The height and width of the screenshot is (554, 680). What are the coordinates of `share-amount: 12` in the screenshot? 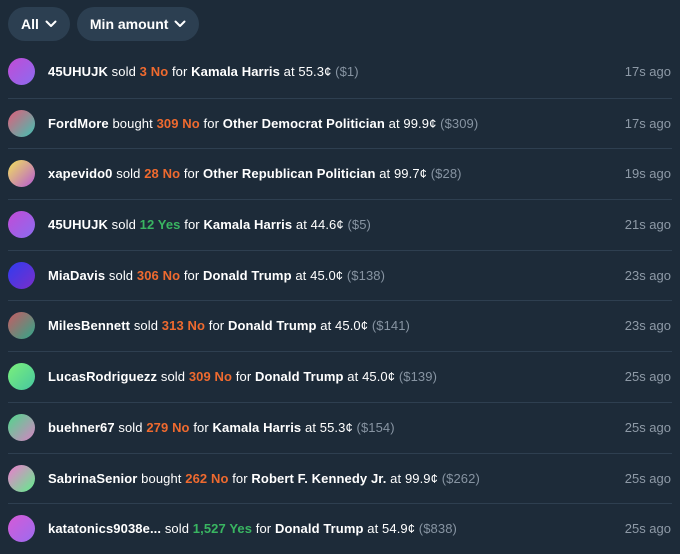 It's located at (147, 225).